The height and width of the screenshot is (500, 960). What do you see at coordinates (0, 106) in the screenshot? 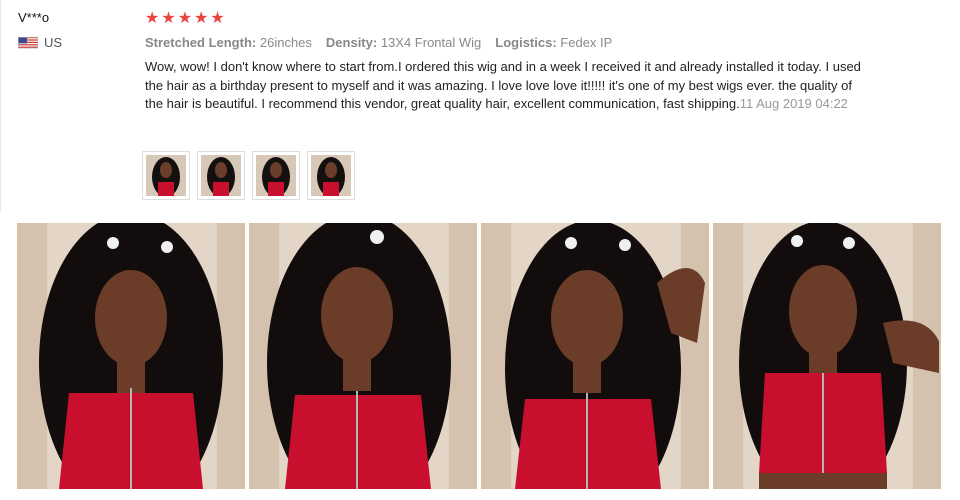
I see `review-left-border` at bounding box center [0, 106].